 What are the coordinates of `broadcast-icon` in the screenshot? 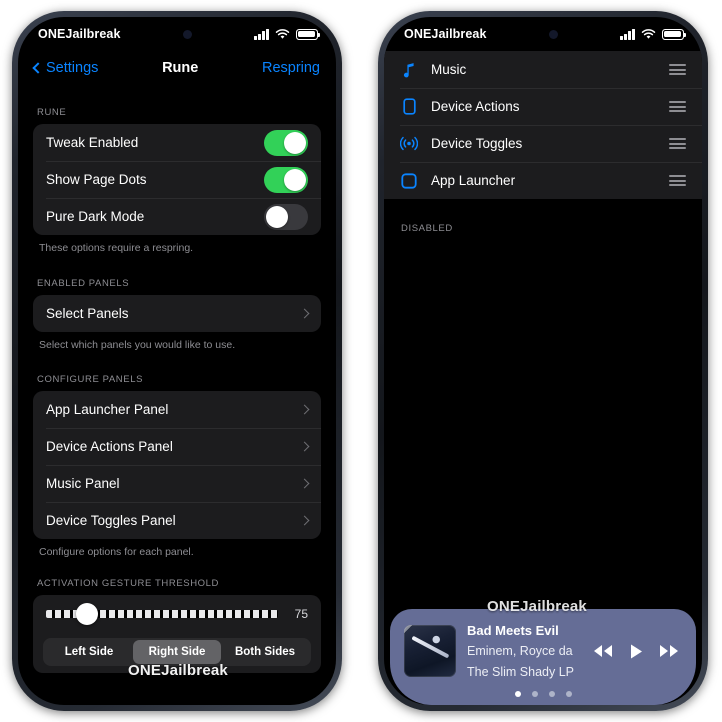 It's located at (409, 143).